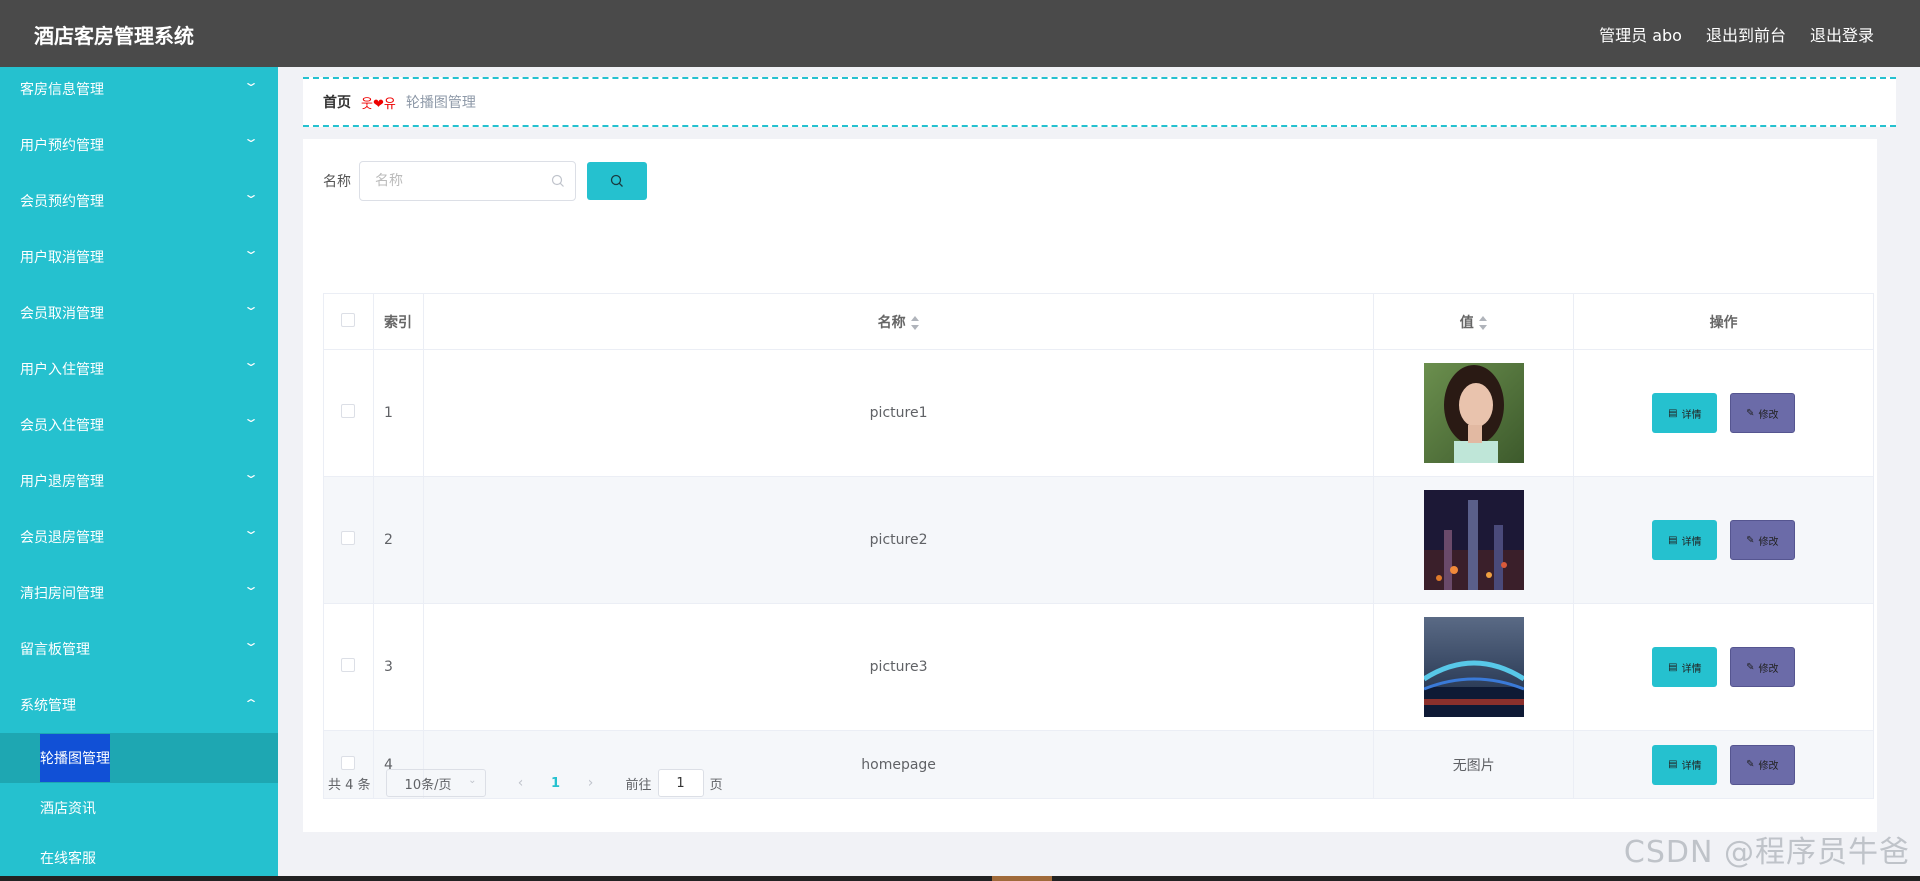 The image size is (1920, 881). I want to click on prev-page-button: ‹, so click(521, 783).